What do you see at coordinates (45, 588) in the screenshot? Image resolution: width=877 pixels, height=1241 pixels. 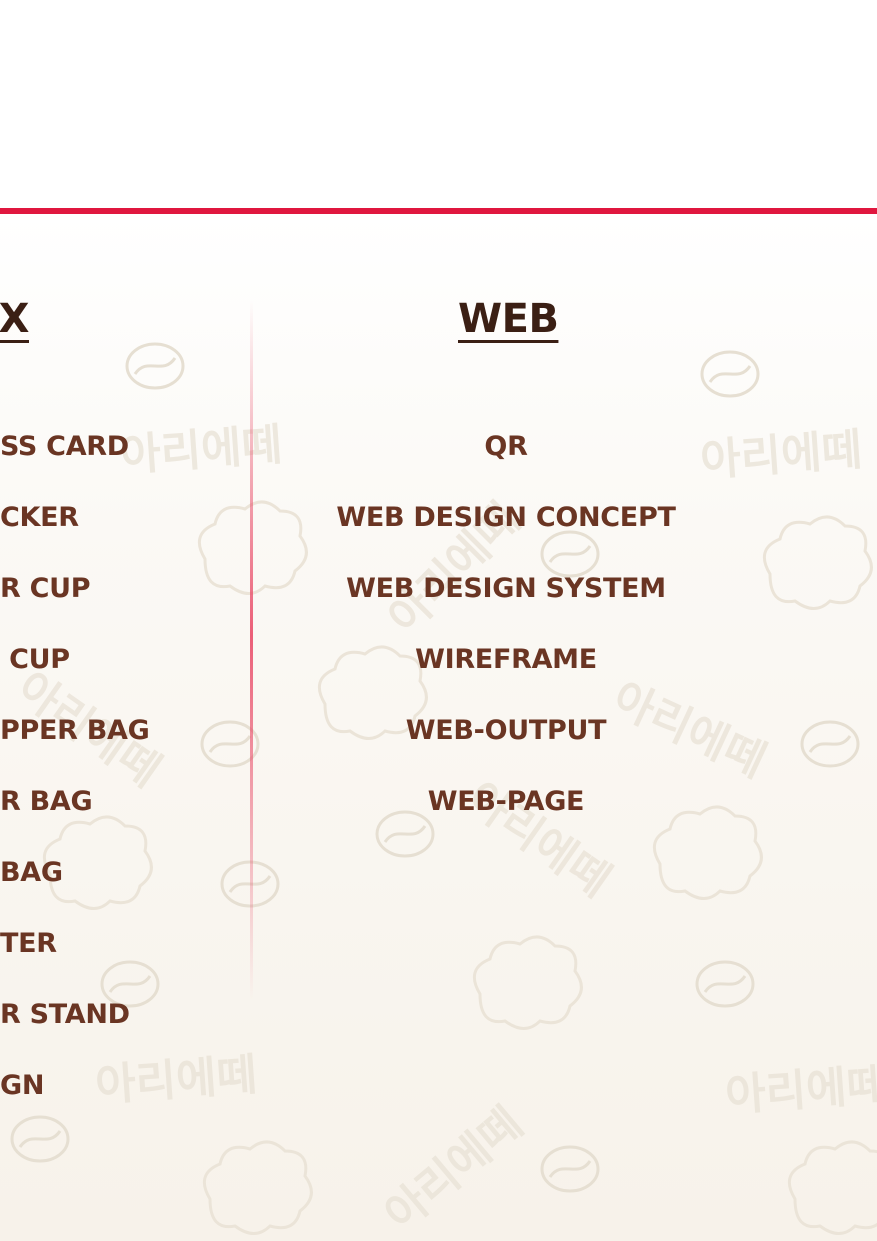 I see `left-list-item: R CUP` at bounding box center [45, 588].